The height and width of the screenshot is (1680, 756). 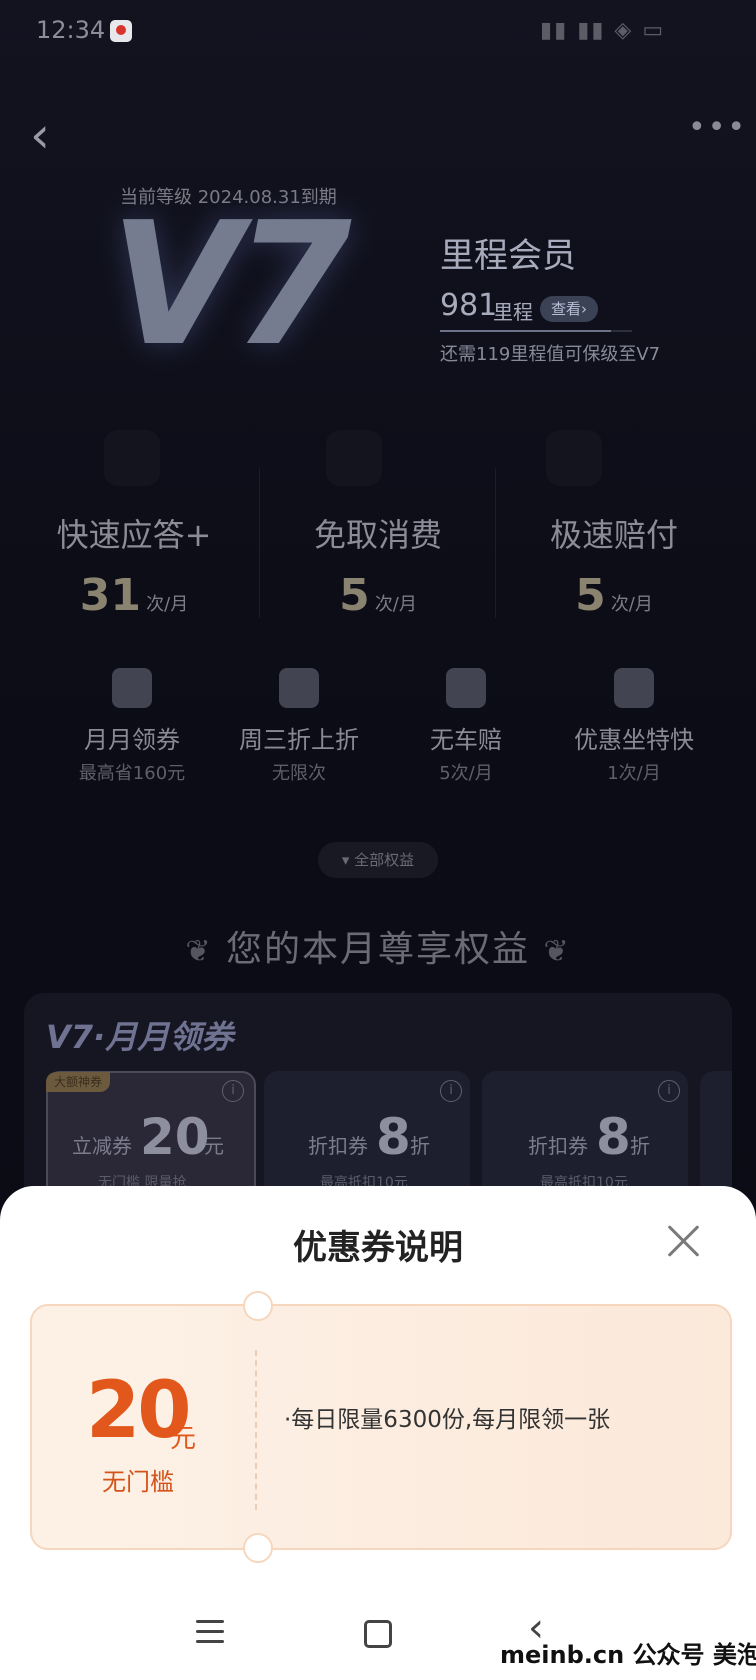 I want to click on perk-sub: 最高省160元, so click(x=132, y=773).